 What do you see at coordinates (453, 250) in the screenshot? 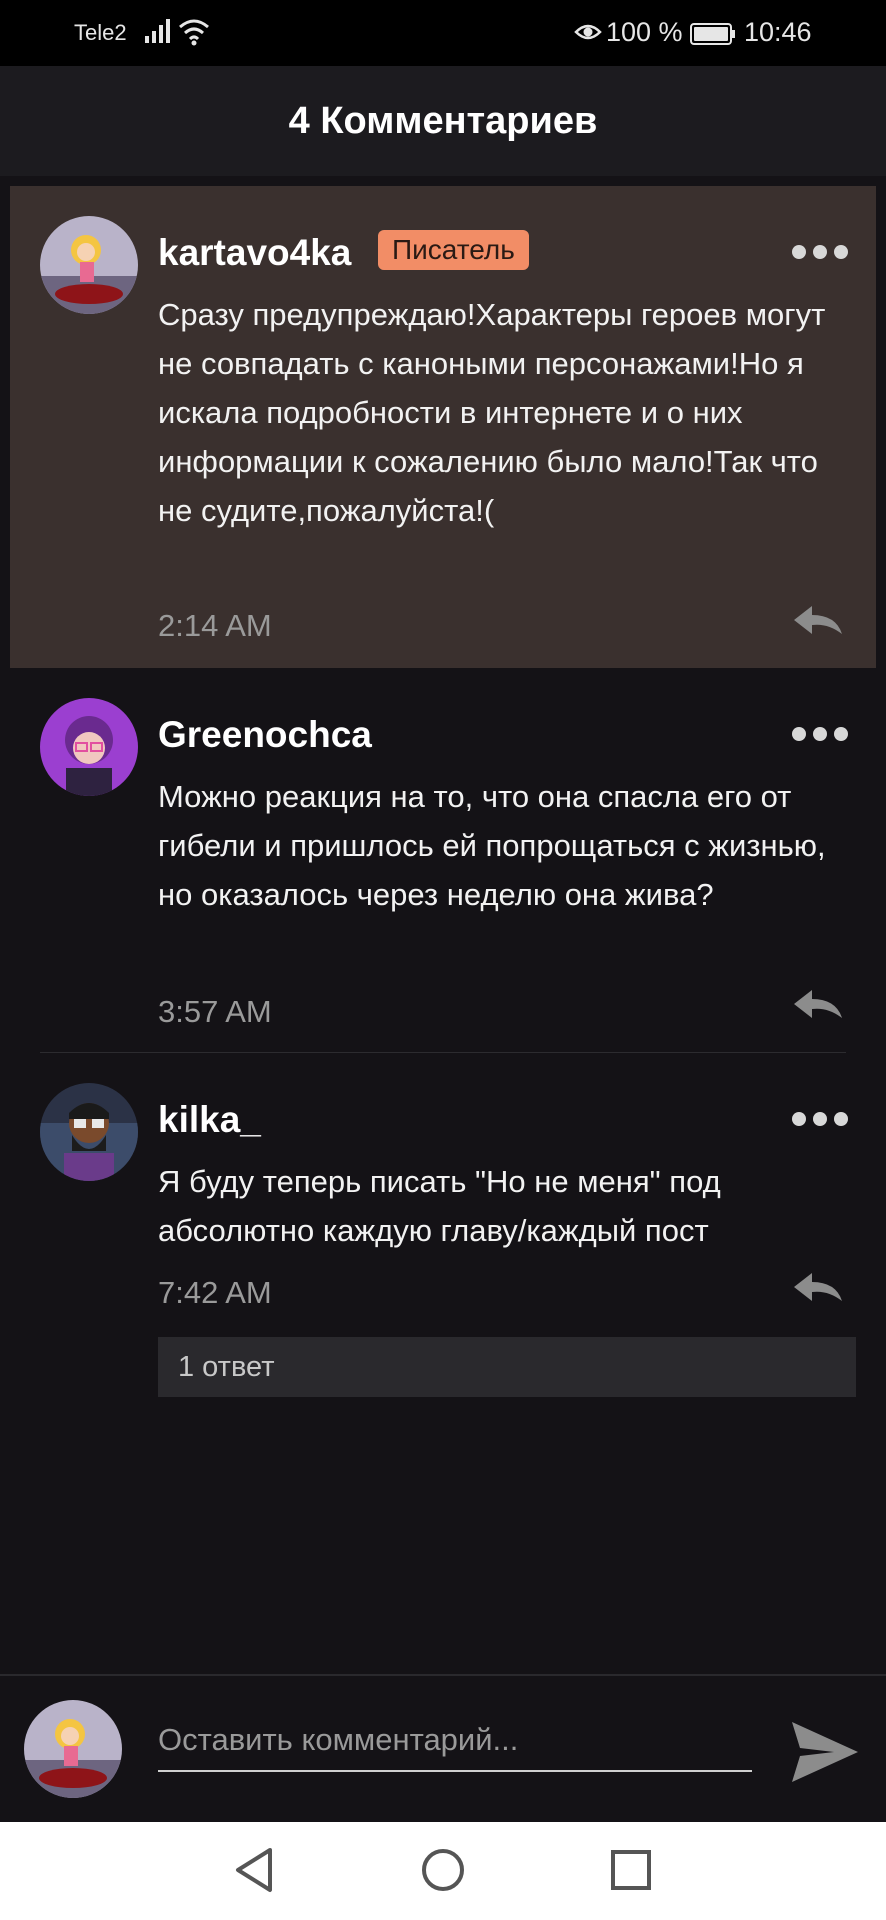
I see `writer-badge: Писатель` at bounding box center [453, 250].